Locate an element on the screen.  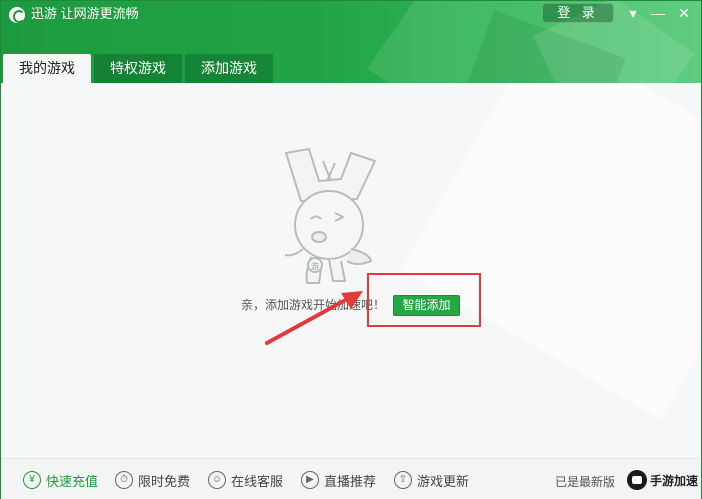
limited-free-button: ⏱ 限时免费 is located at coordinates (152, 480).